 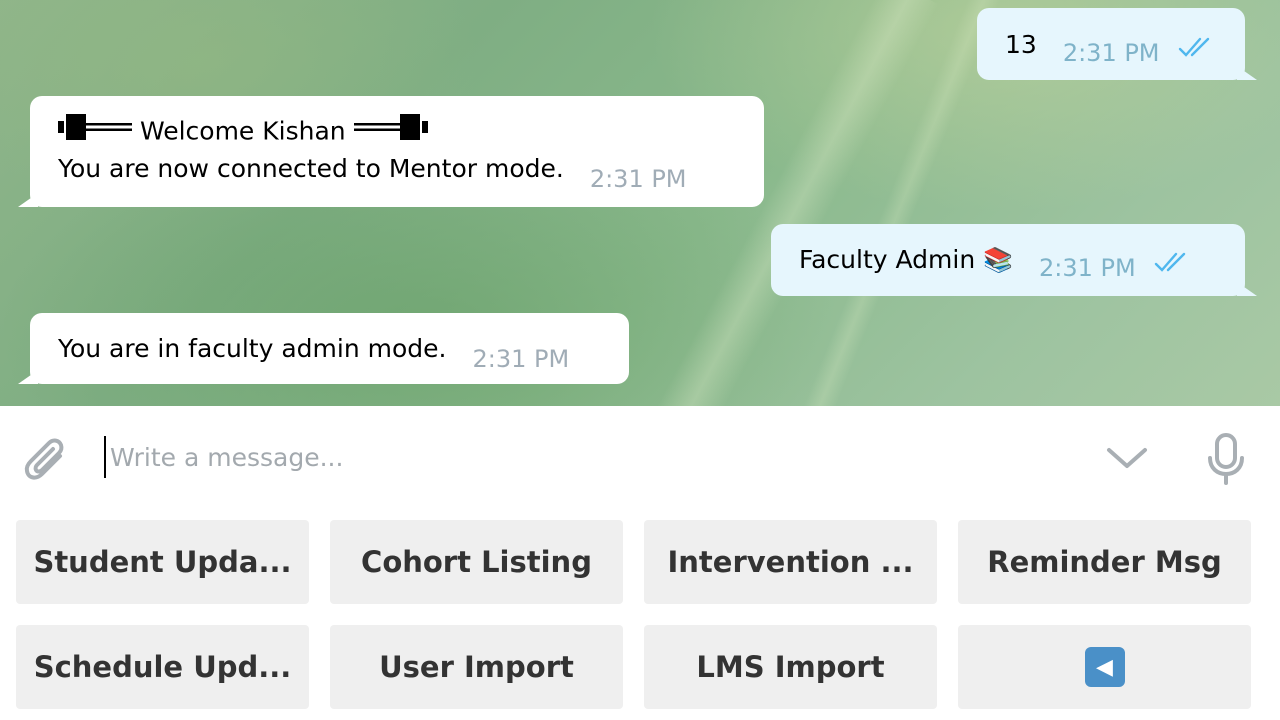 What do you see at coordinates (252, 348) in the screenshot?
I see `message-text: You are in faculty admin mode.` at bounding box center [252, 348].